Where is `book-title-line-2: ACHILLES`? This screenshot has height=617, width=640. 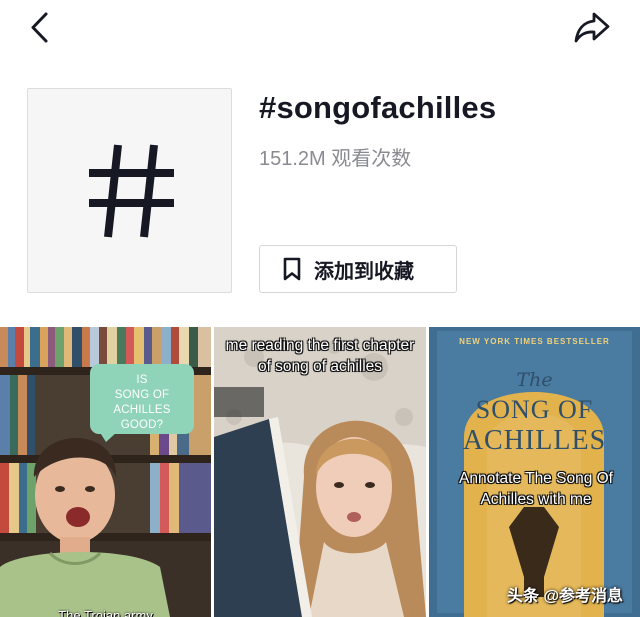
book-title-line-2: ACHILLES is located at coordinates (534, 440).